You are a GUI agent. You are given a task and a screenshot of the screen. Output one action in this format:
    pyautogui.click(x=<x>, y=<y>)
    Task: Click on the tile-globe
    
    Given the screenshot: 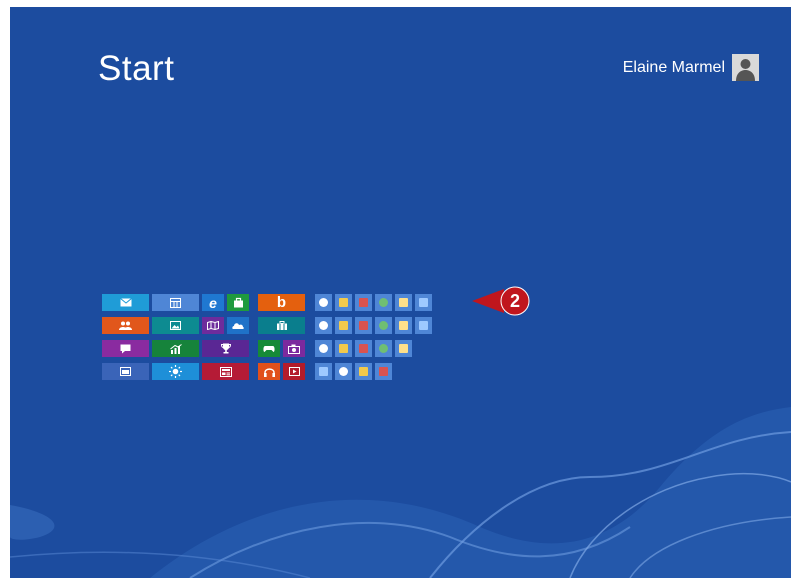 What is the action you would take?
    pyautogui.click(x=423, y=325)
    